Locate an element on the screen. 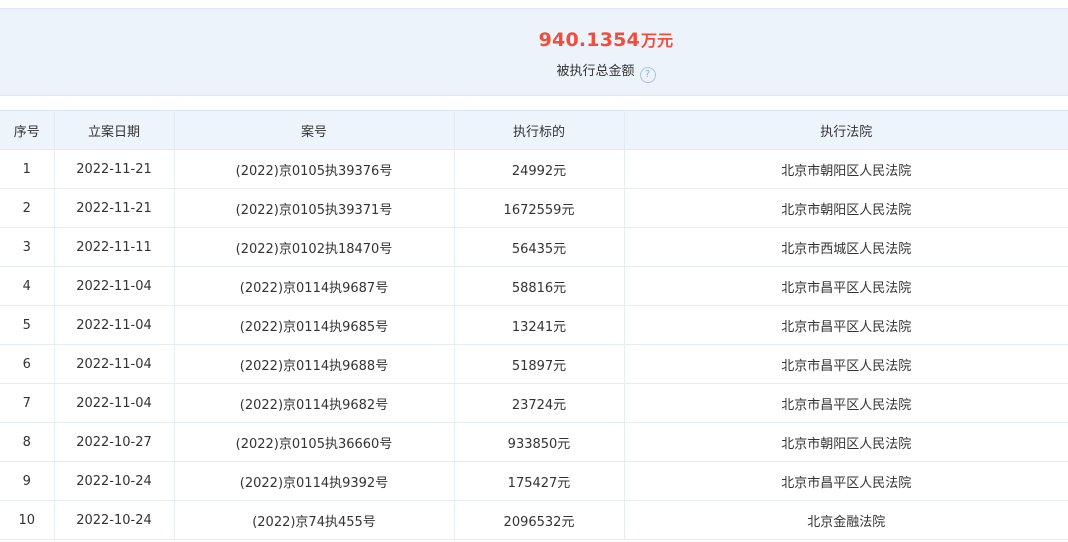  cell-amount: 1672559元 is located at coordinates (539, 208).